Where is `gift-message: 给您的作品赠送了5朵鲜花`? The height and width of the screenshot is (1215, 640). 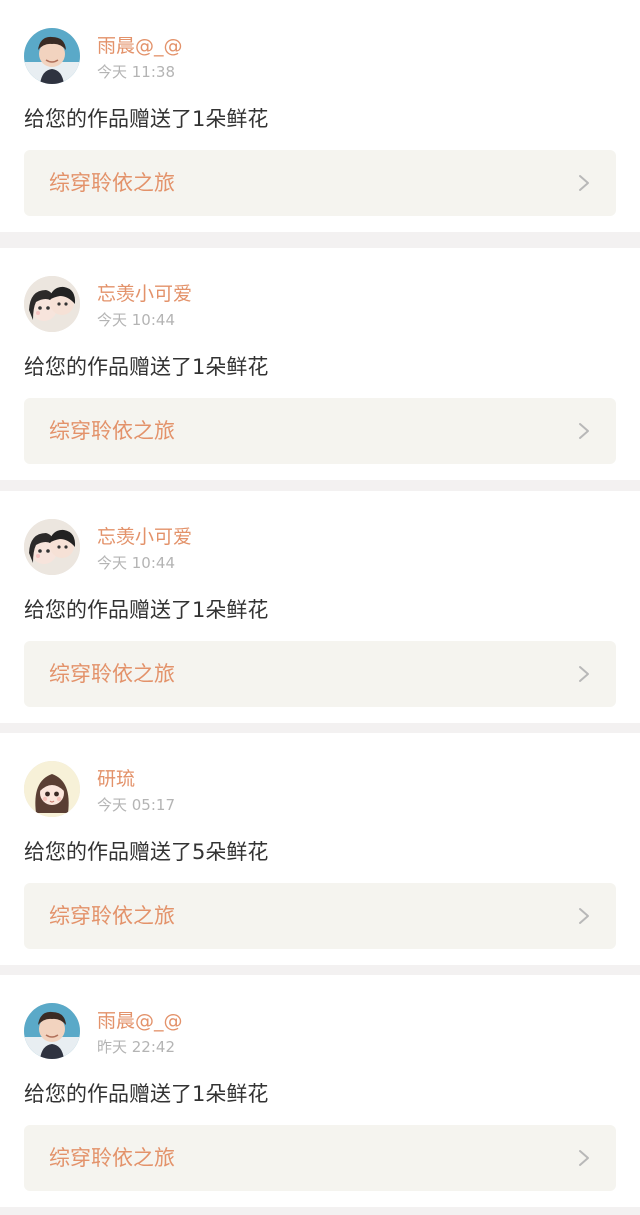 gift-message: 给您的作品赠送了5朵鲜花 is located at coordinates (146, 852).